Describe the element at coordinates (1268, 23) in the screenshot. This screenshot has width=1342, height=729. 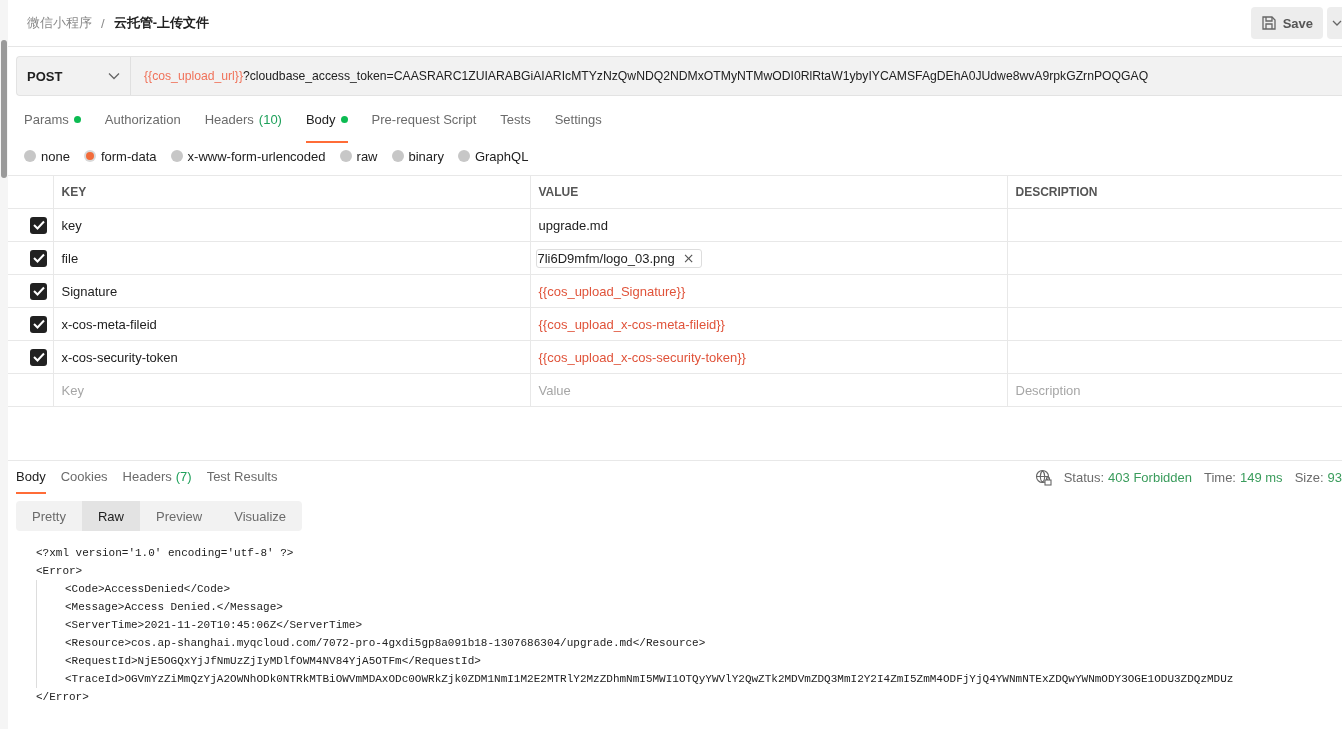
I see `save-icon` at that location.